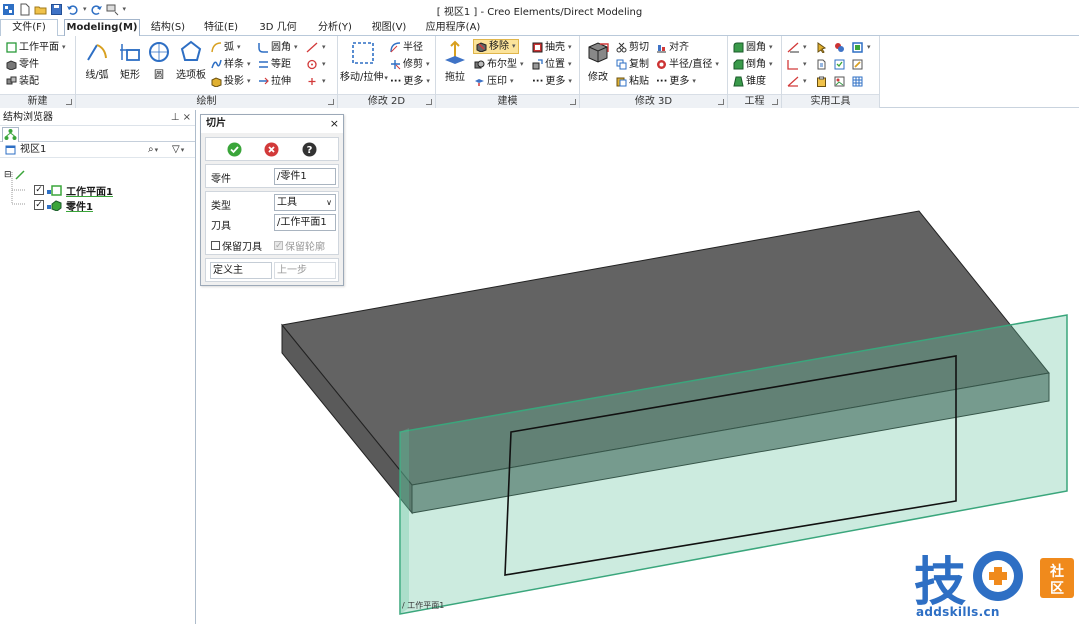 The width and height of the screenshot is (1079, 624). What do you see at coordinates (389, 27) in the screenshot?
I see `tab-view: 视图(V)` at bounding box center [389, 27].